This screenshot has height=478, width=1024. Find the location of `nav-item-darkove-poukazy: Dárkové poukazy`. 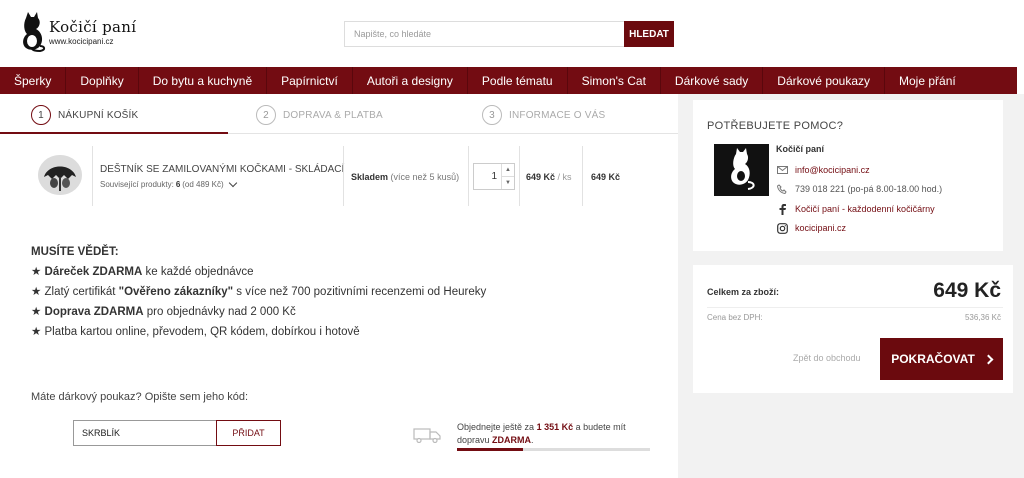

nav-item-darkove-poukazy: Dárkové poukazy is located at coordinates (824, 80).